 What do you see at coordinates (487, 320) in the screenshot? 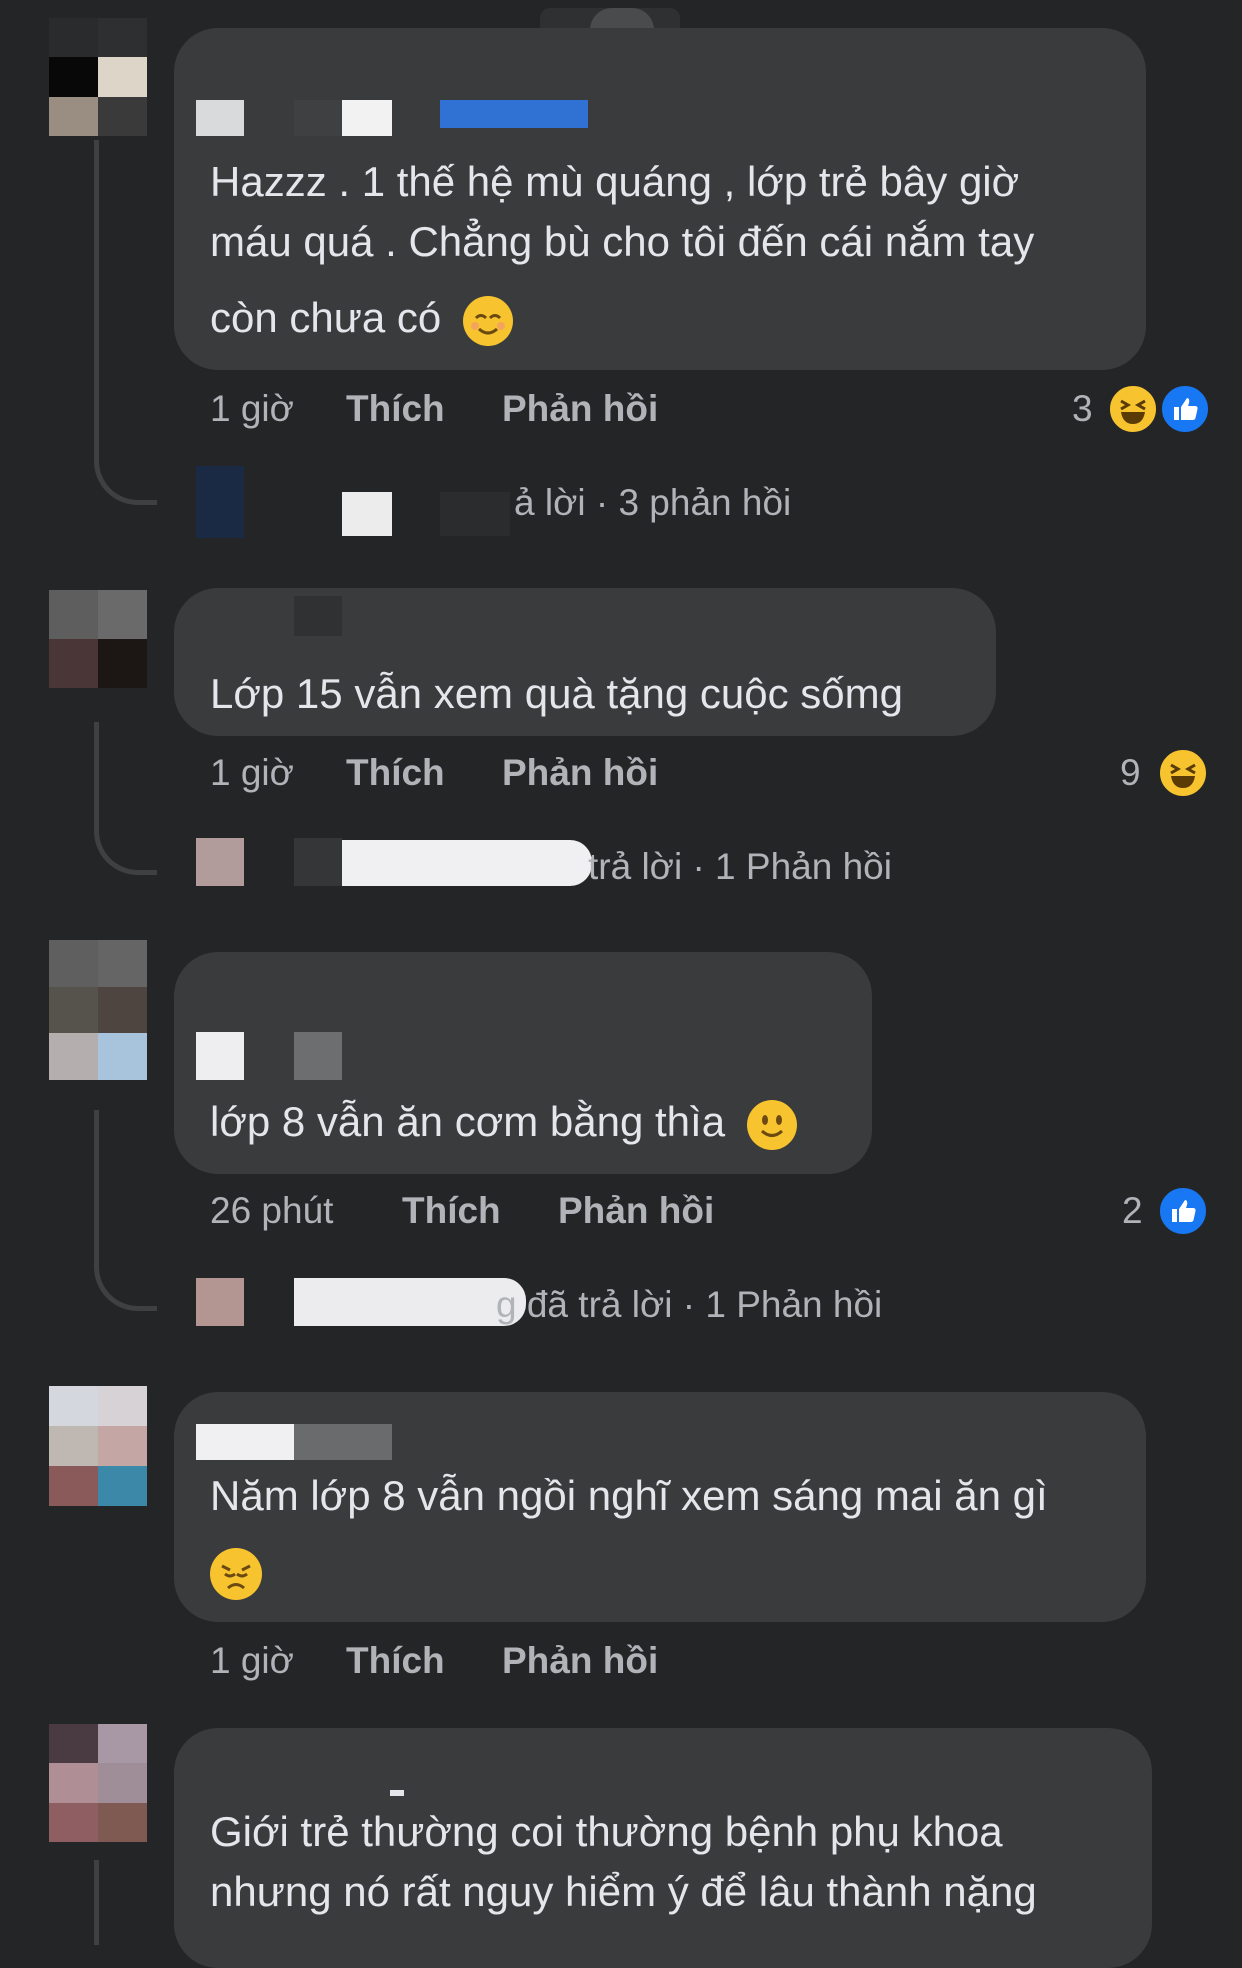
I see `relieved-face-emoji` at bounding box center [487, 320].